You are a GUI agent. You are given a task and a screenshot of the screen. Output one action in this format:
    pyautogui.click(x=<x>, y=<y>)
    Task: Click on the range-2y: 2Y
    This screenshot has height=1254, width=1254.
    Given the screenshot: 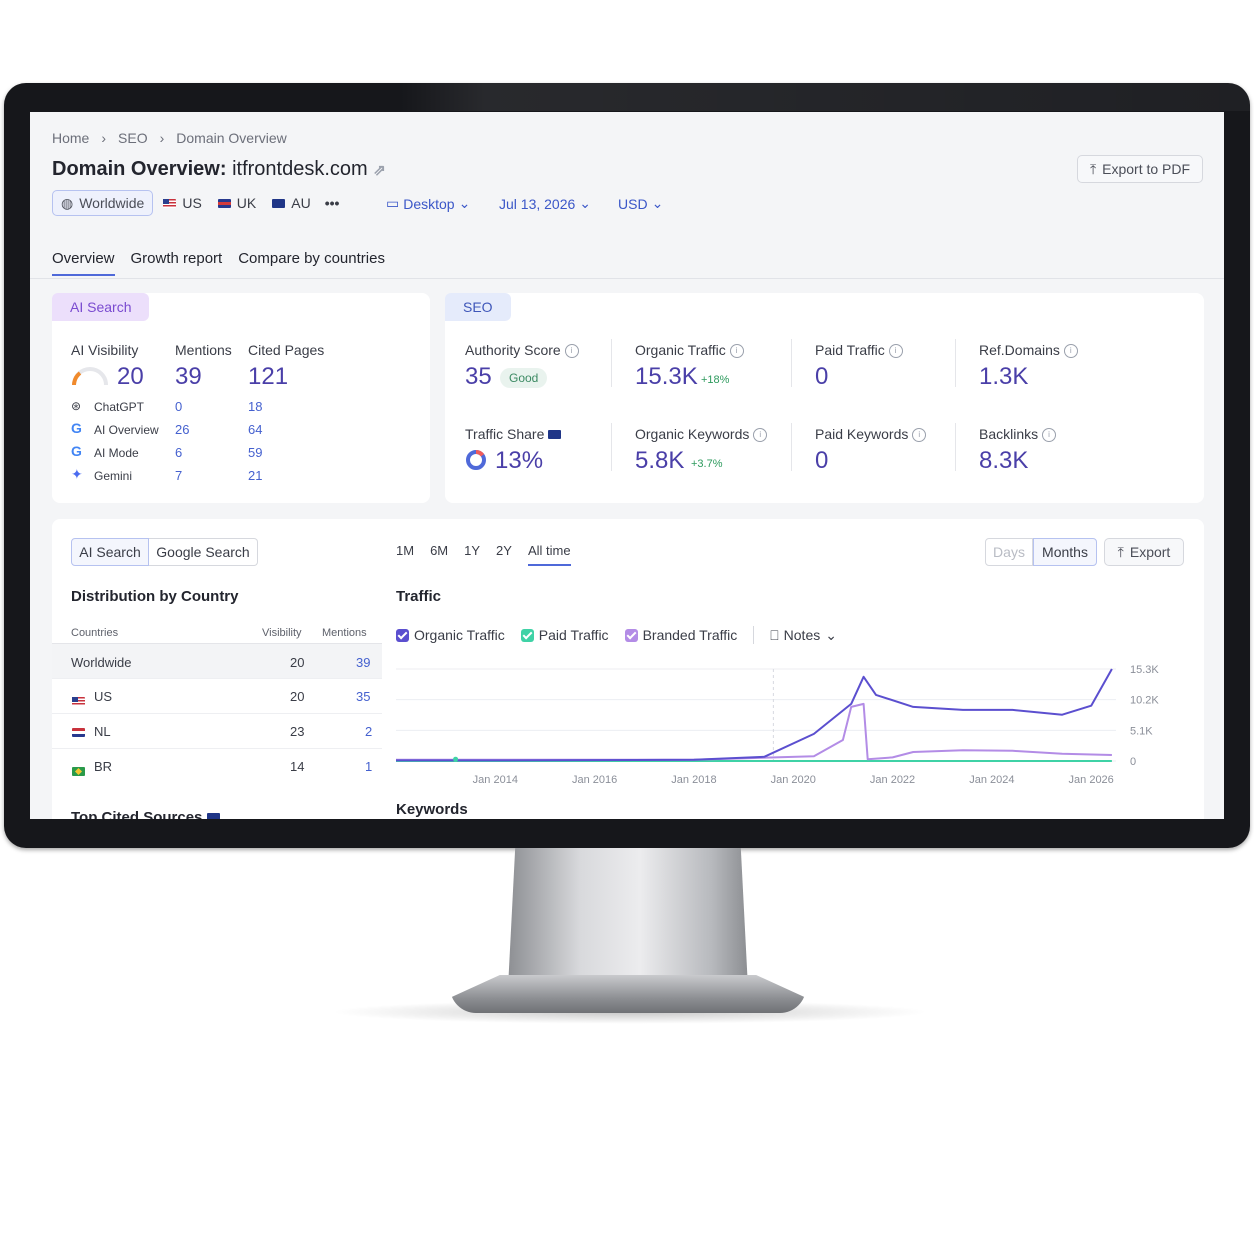 What is the action you would take?
    pyautogui.click(x=504, y=554)
    